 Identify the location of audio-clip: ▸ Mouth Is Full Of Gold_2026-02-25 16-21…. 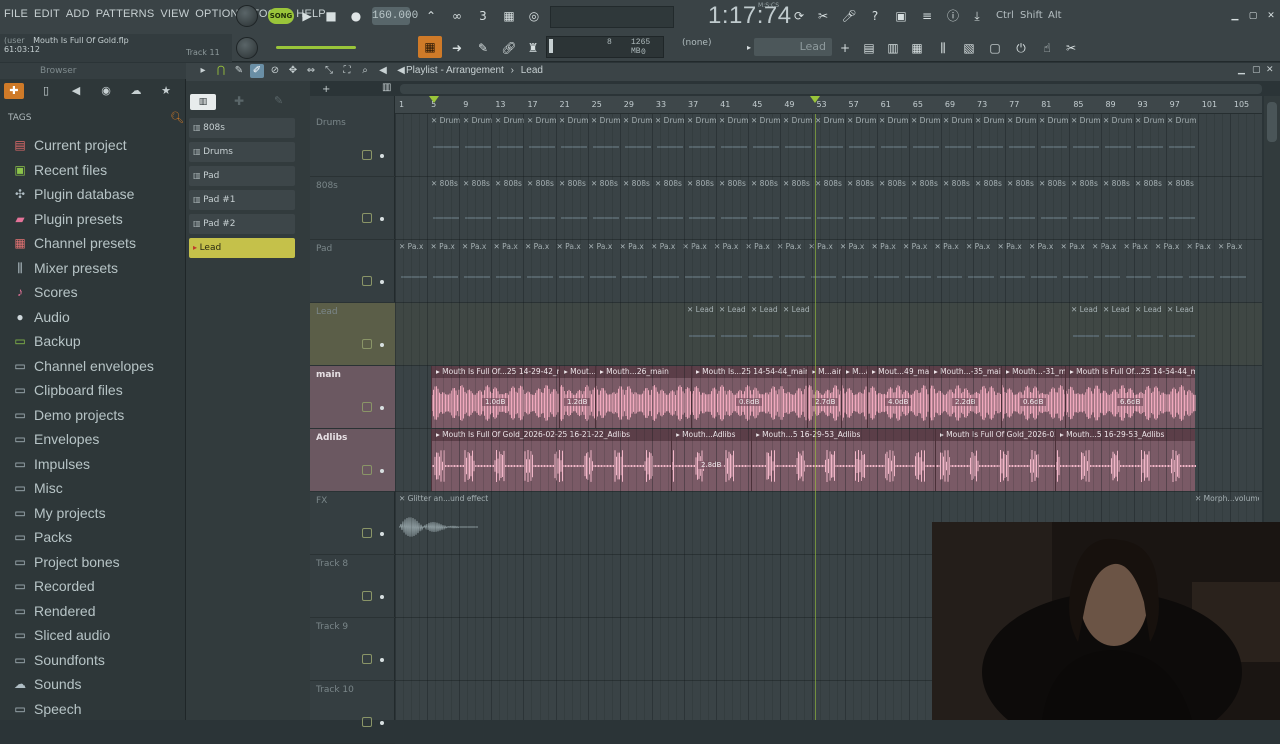
(551, 460).